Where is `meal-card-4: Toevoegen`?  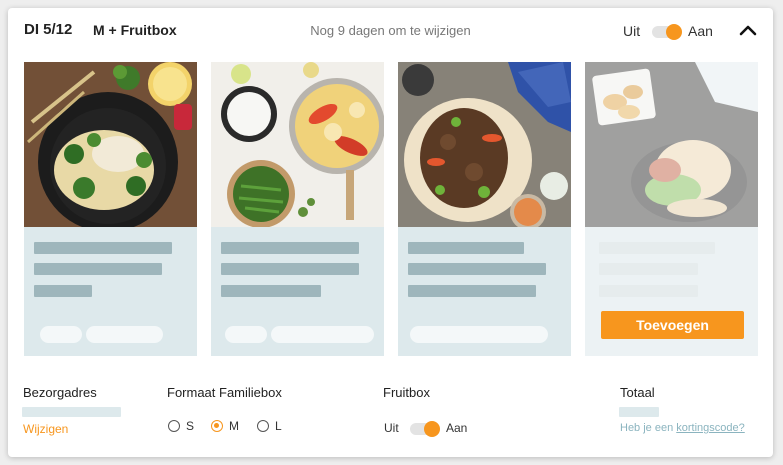 meal-card-4: Toevoegen is located at coordinates (671, 209).